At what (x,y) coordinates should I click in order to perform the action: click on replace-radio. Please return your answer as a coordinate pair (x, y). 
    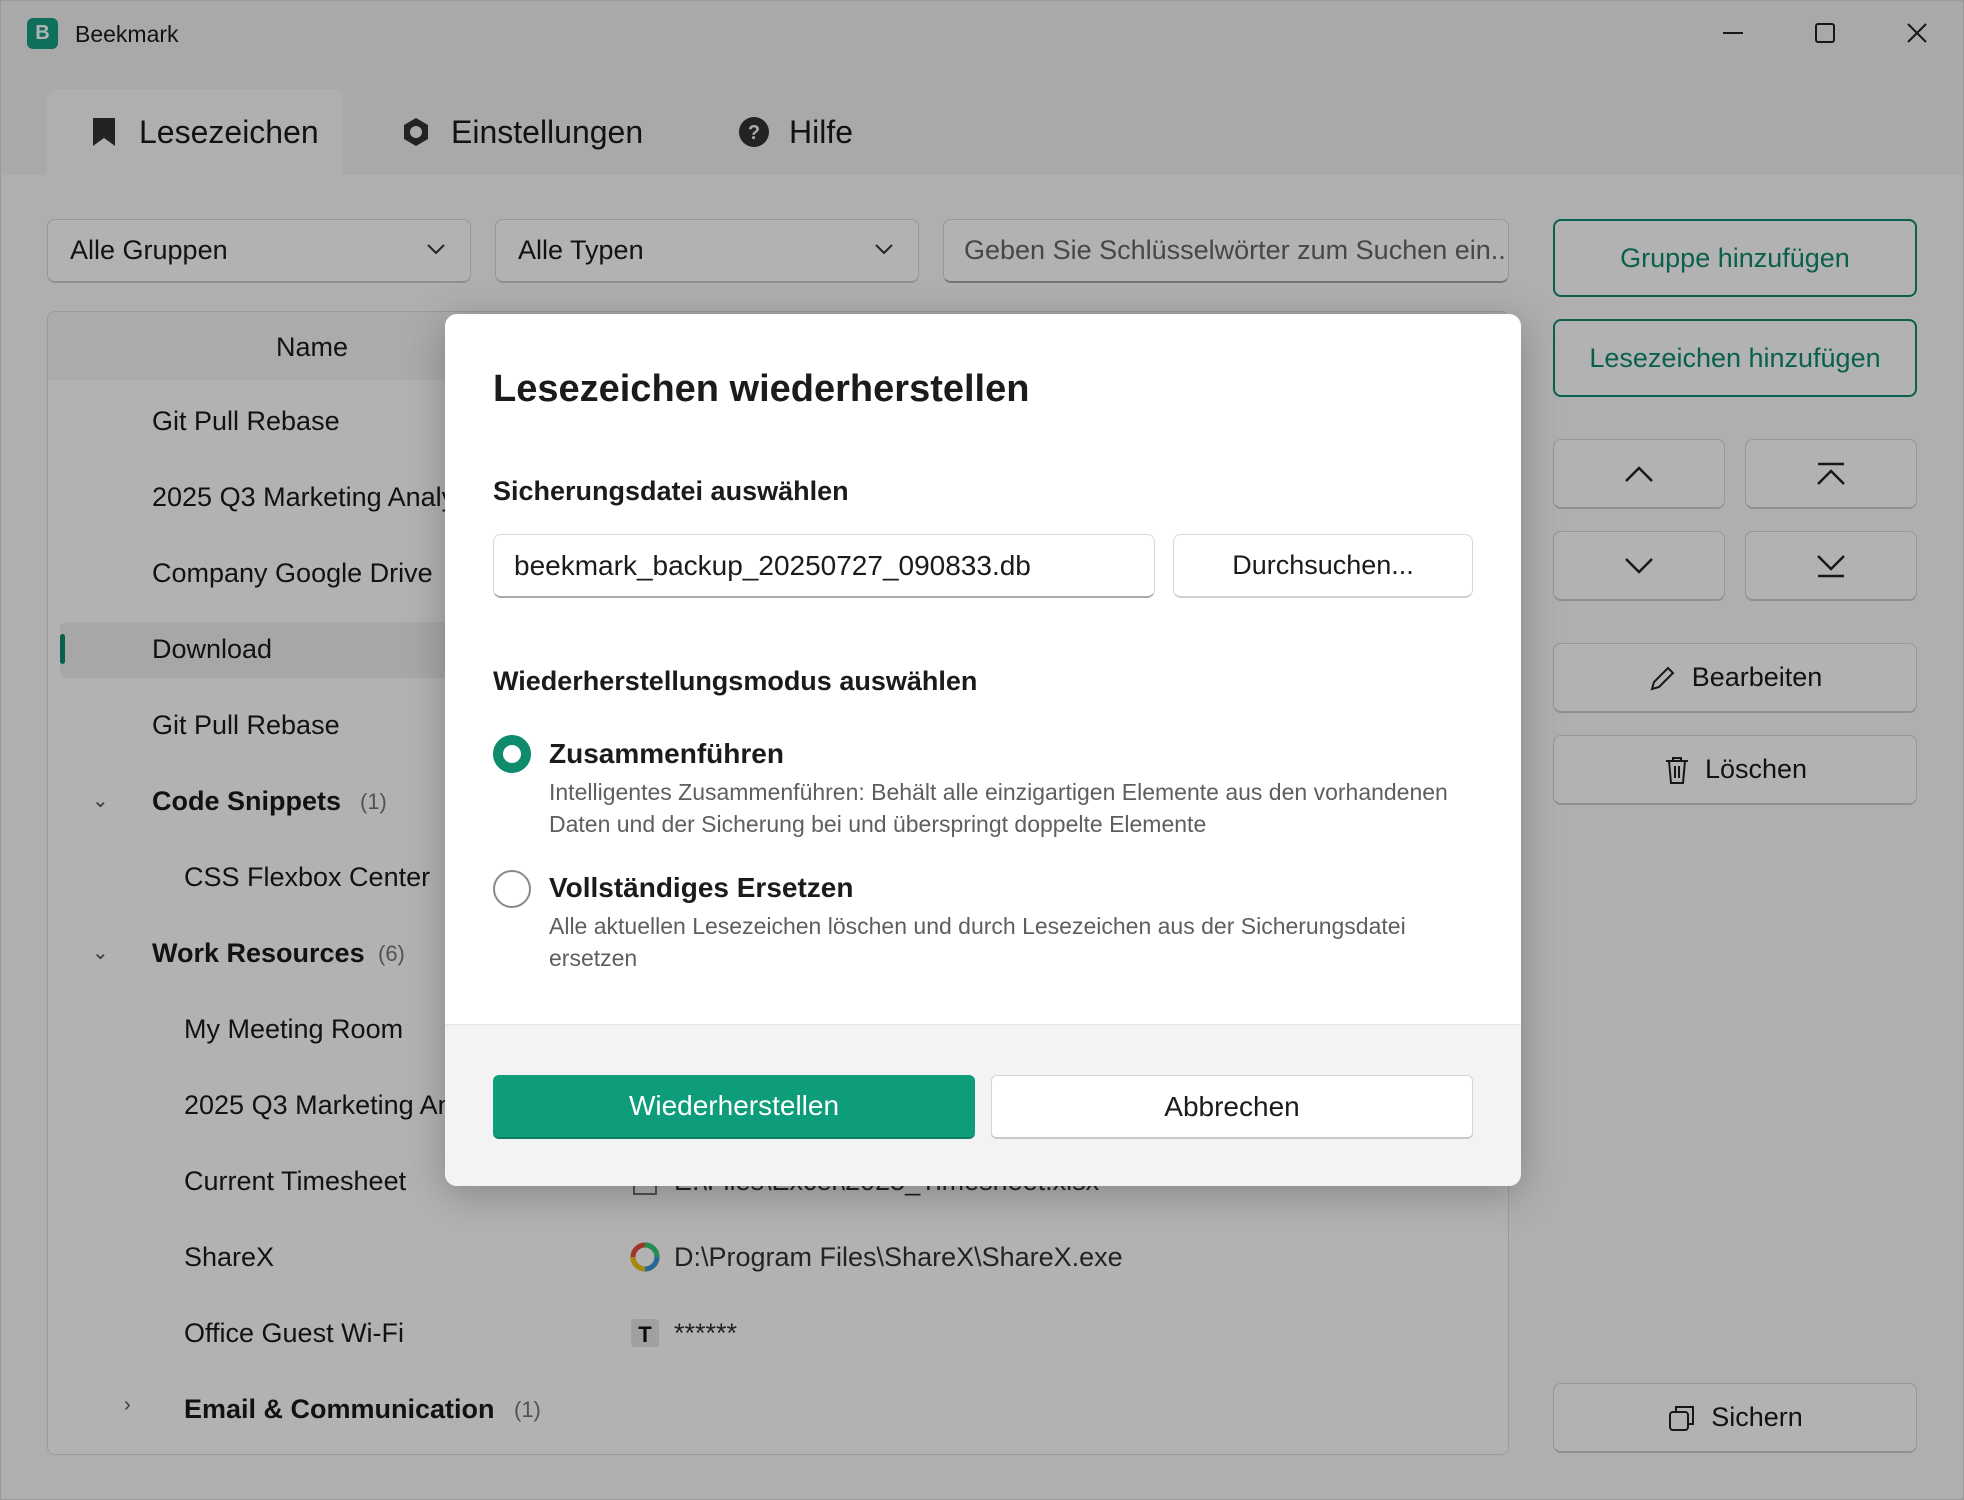
    Looking at the image, I should click on (512, 889).